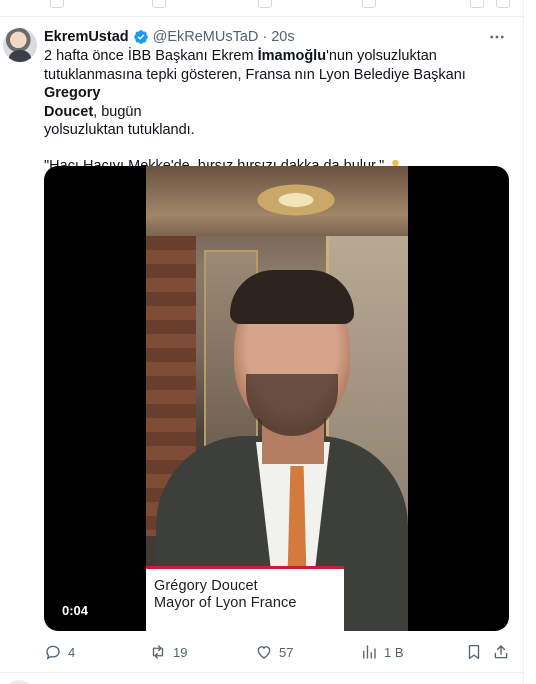 The width and height of the screenshot is (536, 684). I want to click on more-icon, so click(497, 37).